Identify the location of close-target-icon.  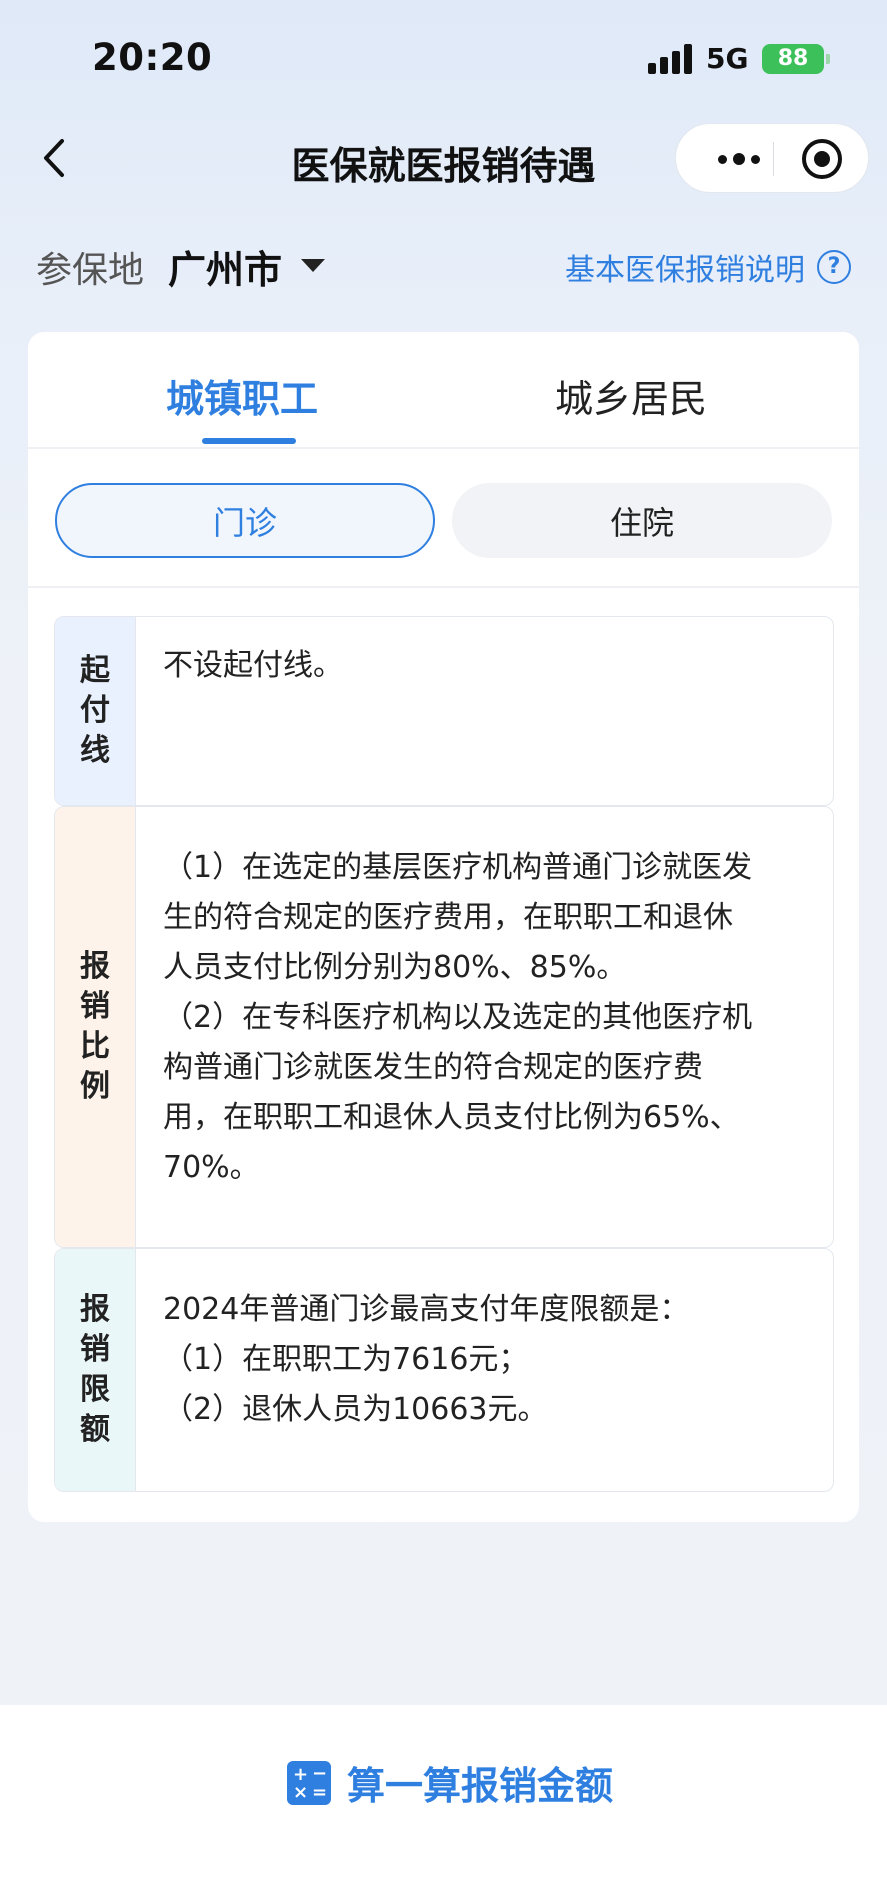
(822, 159).